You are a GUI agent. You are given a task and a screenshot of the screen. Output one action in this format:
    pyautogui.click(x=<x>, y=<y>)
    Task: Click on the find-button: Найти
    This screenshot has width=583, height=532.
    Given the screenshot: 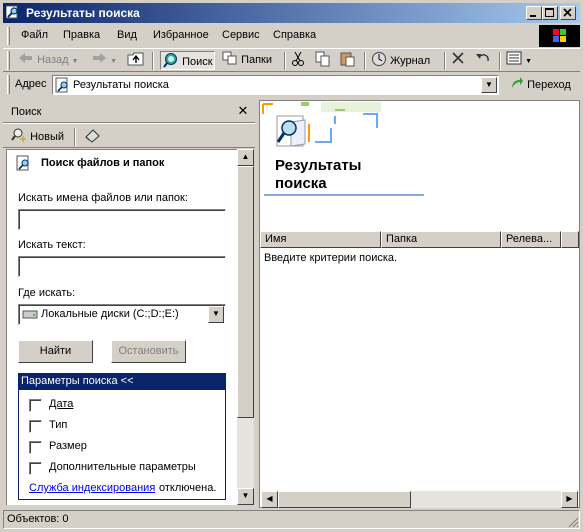 What is the action you would take?
    pyautogui.click(x=55, y=351)
    